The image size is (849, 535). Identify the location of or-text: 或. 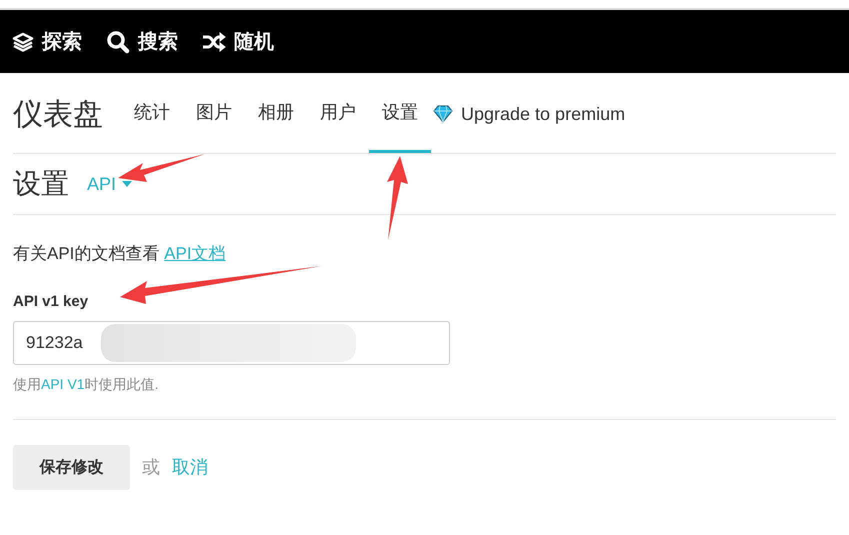
(151, 467).